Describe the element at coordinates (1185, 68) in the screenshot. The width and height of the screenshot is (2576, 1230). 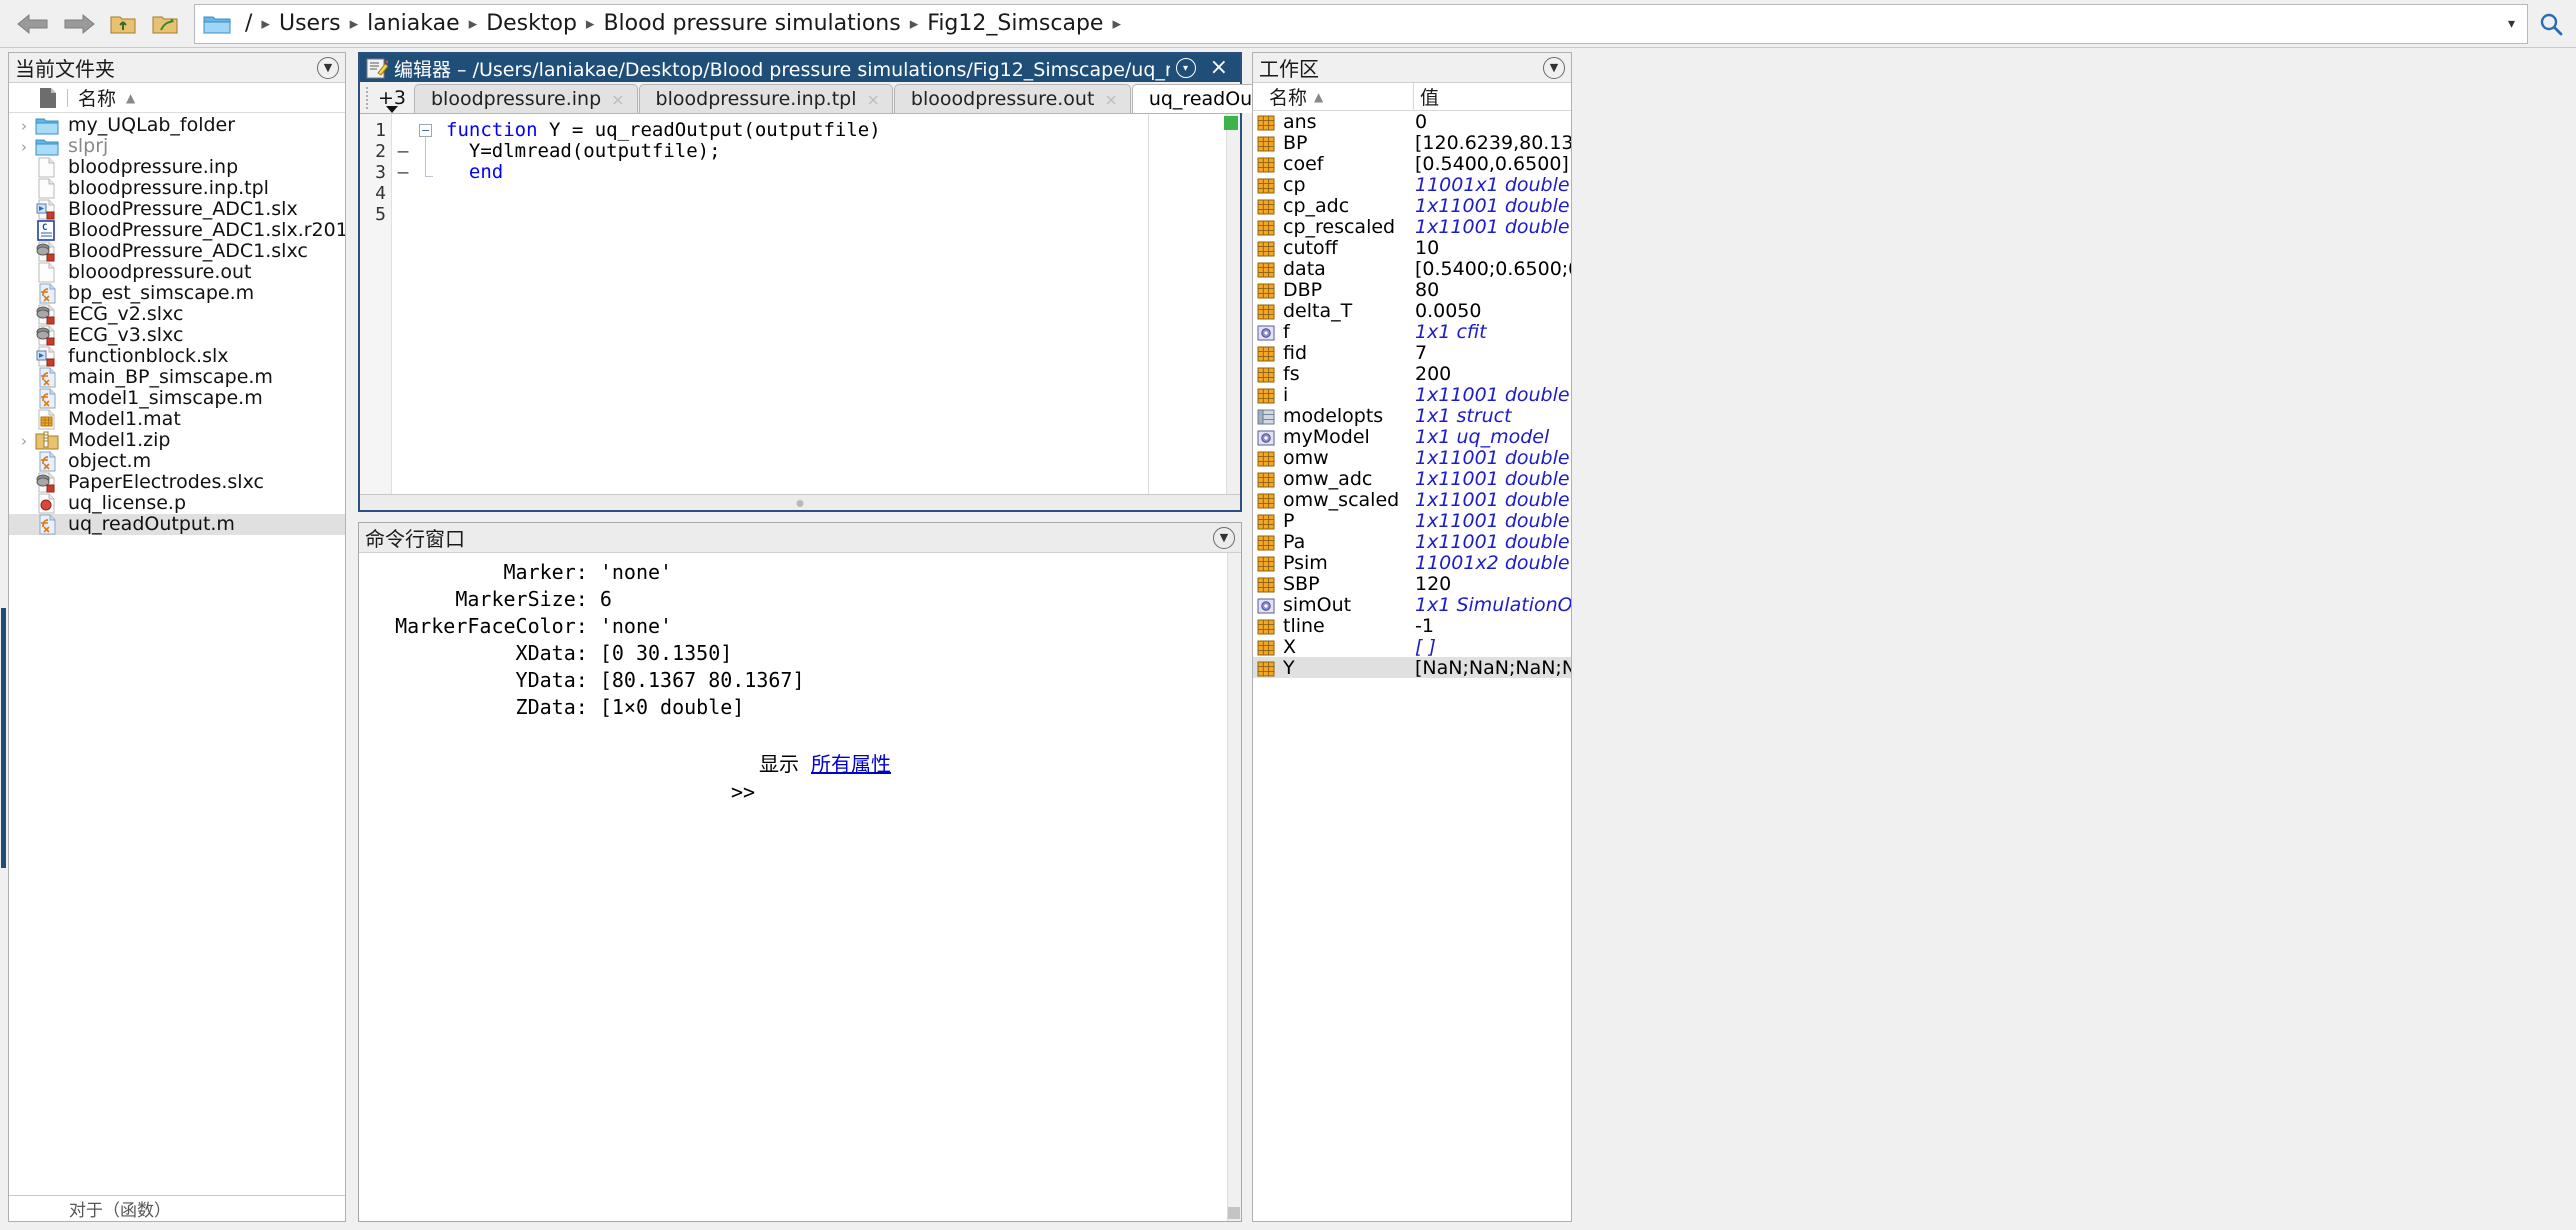
I see `editor-minimize-icon: ▾` at that location.